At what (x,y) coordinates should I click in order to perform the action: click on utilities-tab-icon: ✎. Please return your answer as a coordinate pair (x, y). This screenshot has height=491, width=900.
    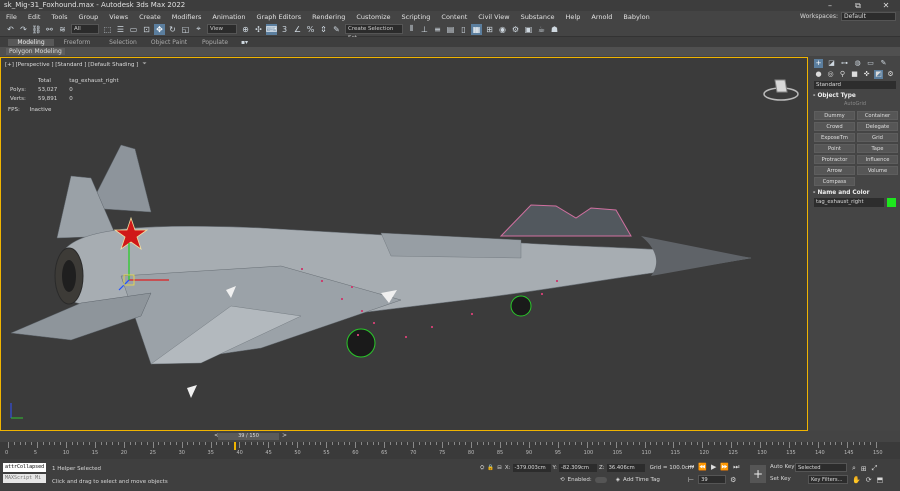
    Looking at the image, I should click on (883, 63).